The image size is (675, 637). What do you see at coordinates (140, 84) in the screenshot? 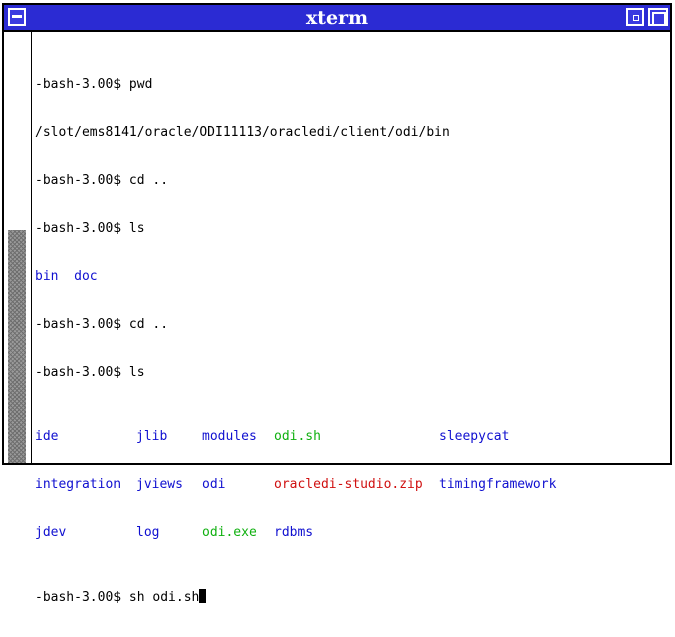
I see `command: pwd` at bounding box center [140, 84].